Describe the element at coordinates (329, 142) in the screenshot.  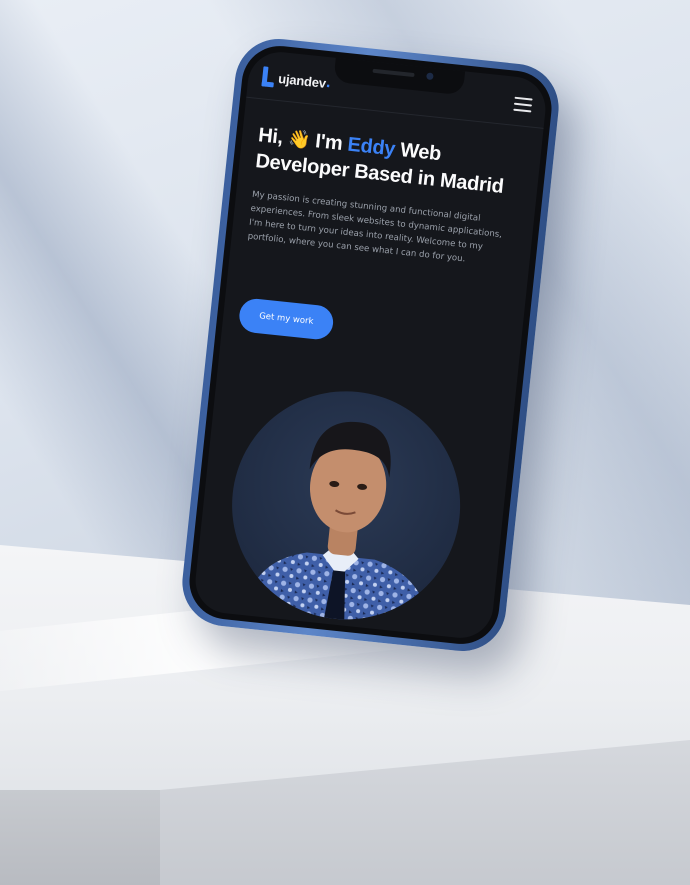
I see `hero-im: I'm` at that location.